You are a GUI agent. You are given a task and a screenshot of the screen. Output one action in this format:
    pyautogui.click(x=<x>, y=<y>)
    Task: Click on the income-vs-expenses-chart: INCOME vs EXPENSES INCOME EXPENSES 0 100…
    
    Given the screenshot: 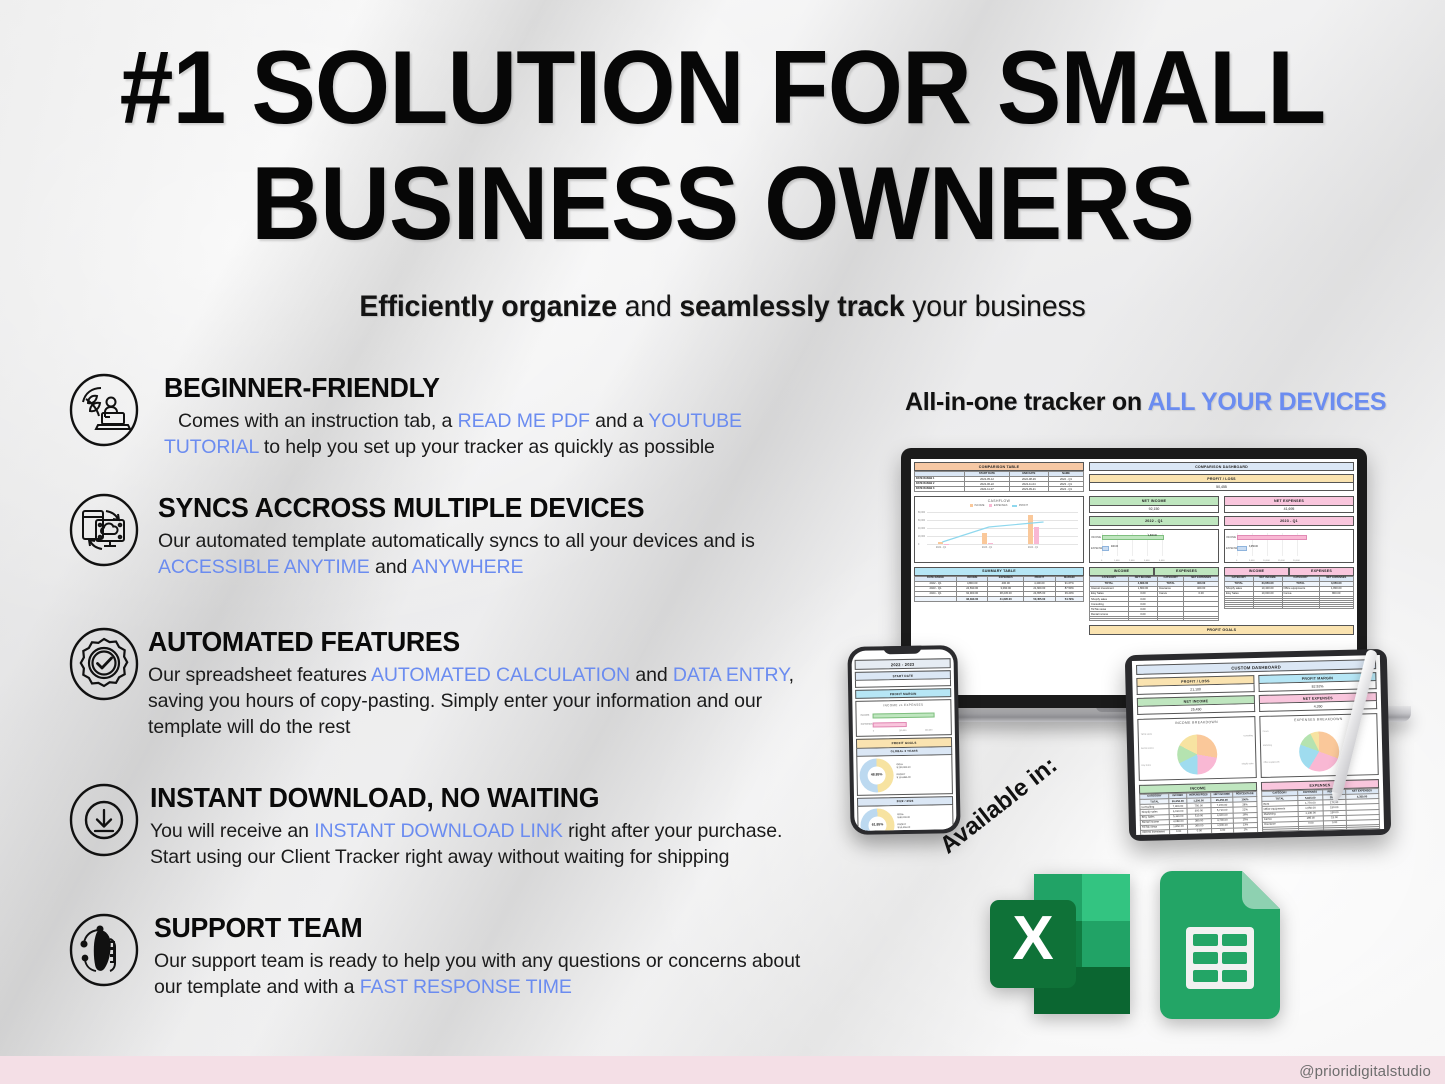 What is the action you would take?
    pyautogui.click(x=903, y=718)
    